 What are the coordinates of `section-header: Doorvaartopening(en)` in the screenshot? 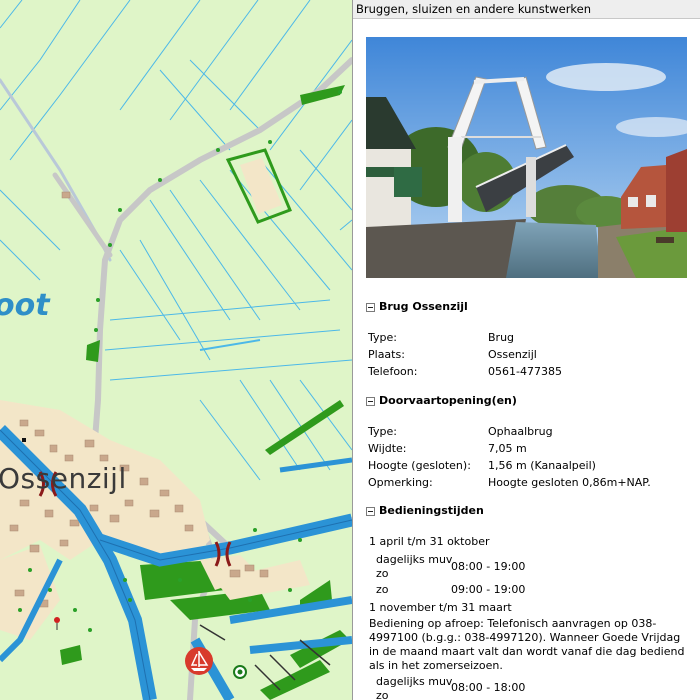 It's located at (531, 401).